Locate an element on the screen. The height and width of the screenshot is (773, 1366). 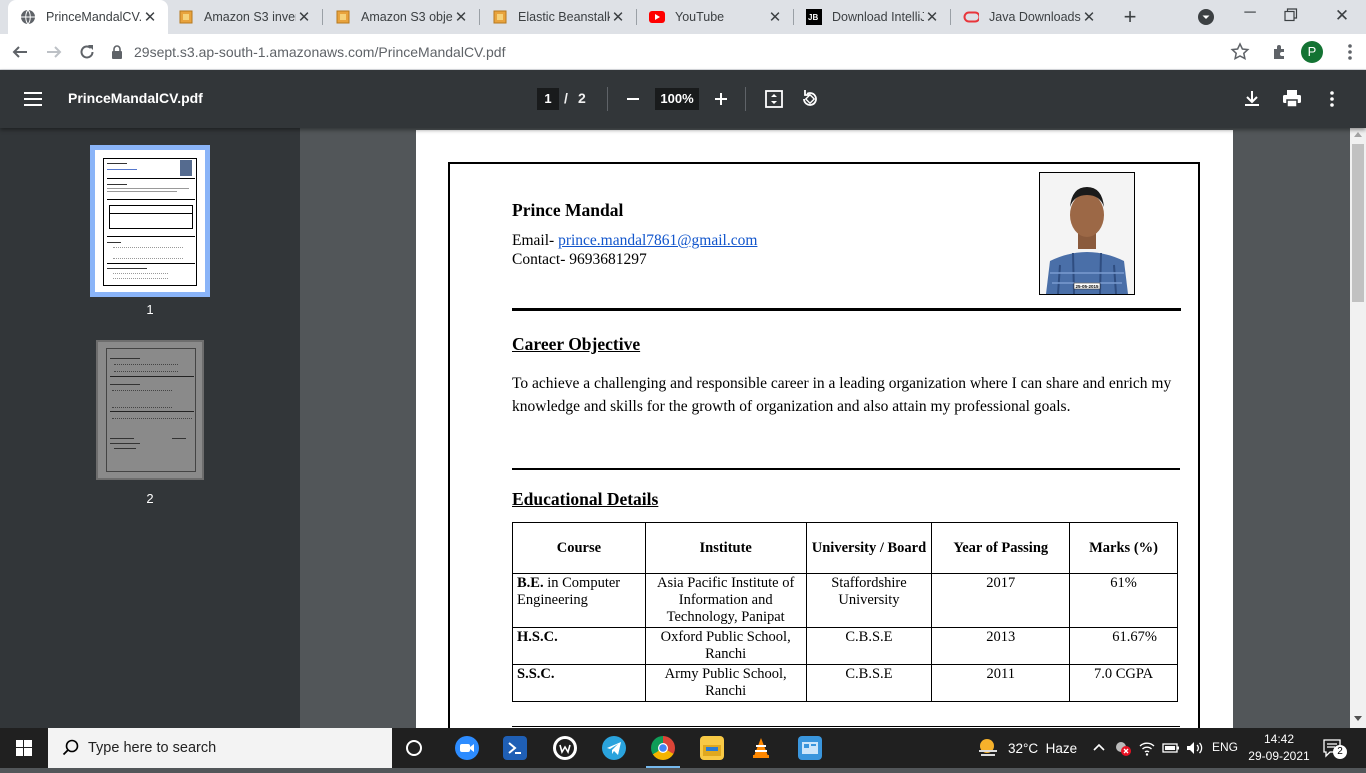
page-number-input: 1 is located at coordinates (548, 99).